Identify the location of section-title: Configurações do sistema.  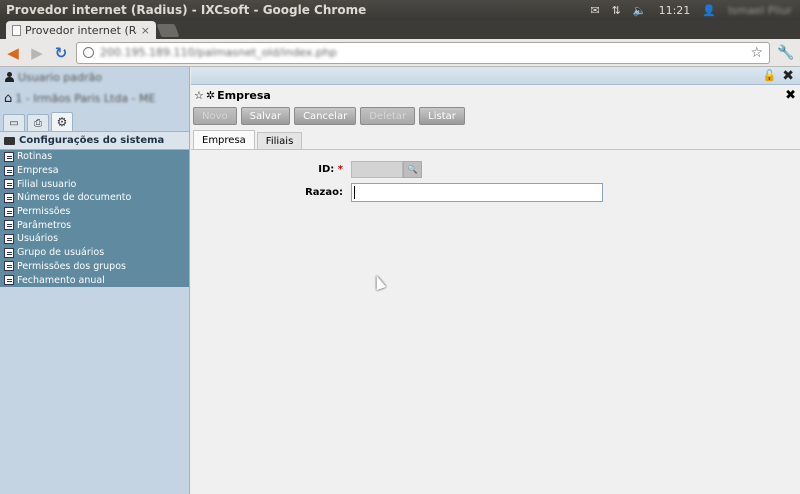
(92, 140).